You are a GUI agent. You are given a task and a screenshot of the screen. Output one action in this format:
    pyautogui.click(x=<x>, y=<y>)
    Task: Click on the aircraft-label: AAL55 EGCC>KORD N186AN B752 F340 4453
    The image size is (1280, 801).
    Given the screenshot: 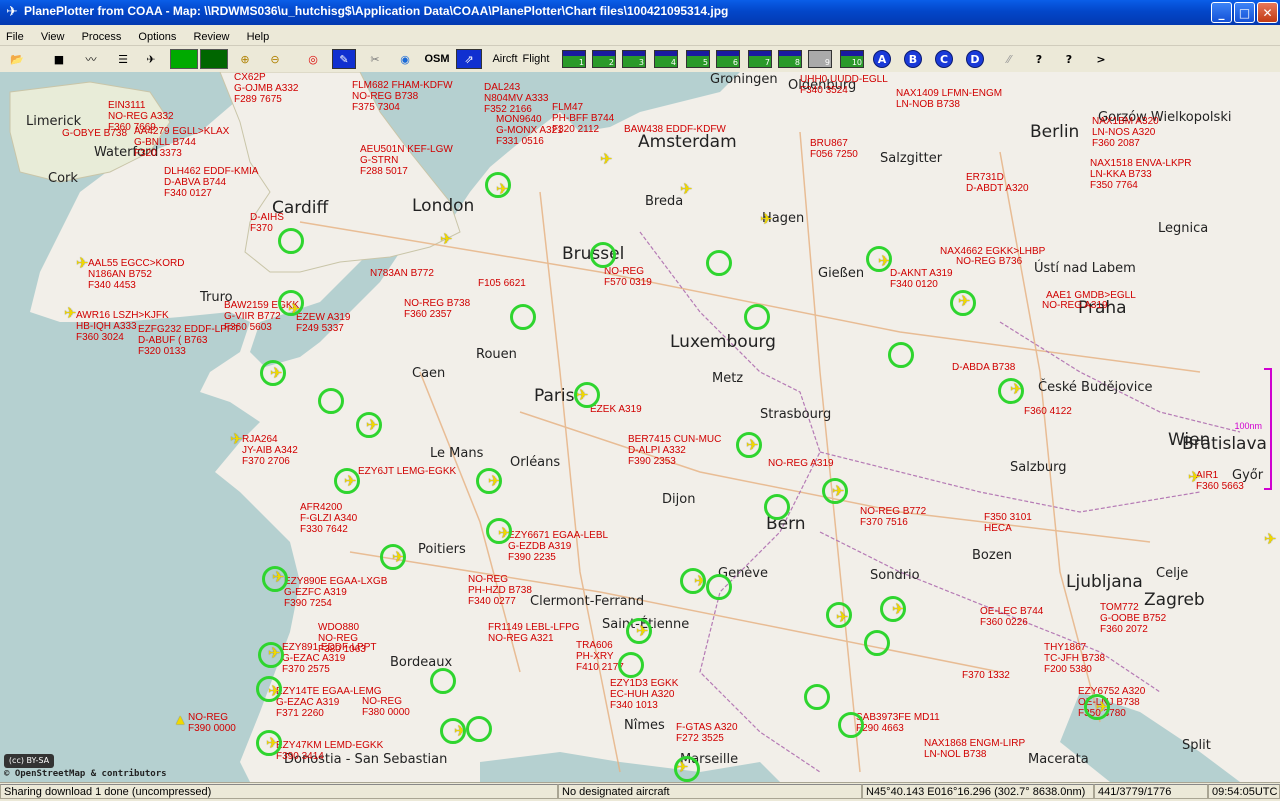 What is the action you would take?
    pyautogui.click(x=136, y=274)
    